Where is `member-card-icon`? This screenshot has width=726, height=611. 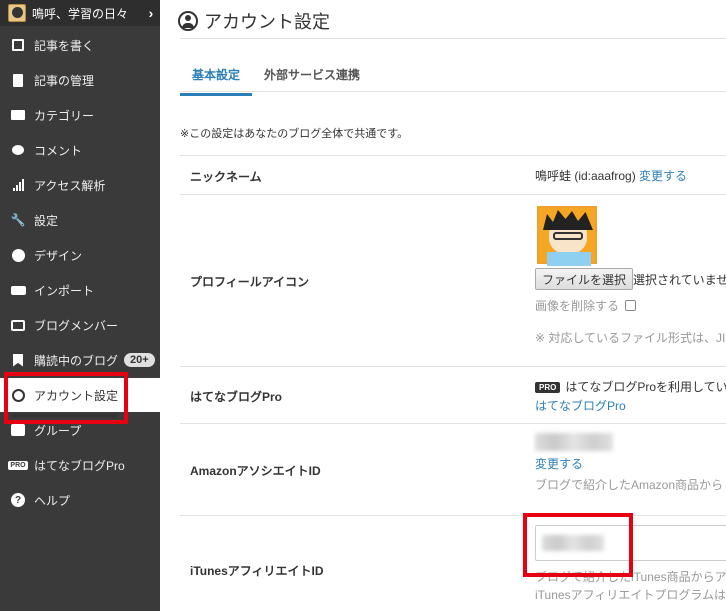
member-card-icon is located at coordinates (18, 325).